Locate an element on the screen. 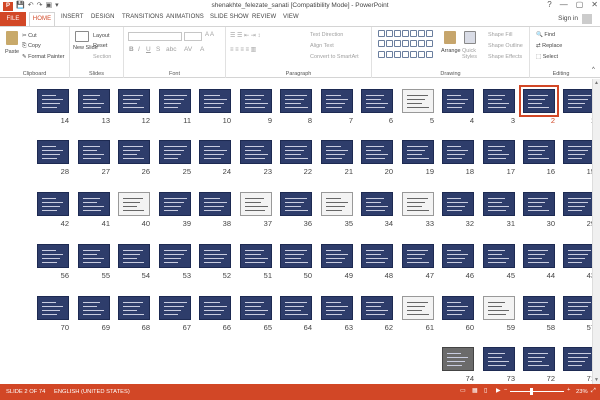 The width and height of the screenshot is (600, 400). select-button: ⬚ Select is located at coordinates (547, 57).